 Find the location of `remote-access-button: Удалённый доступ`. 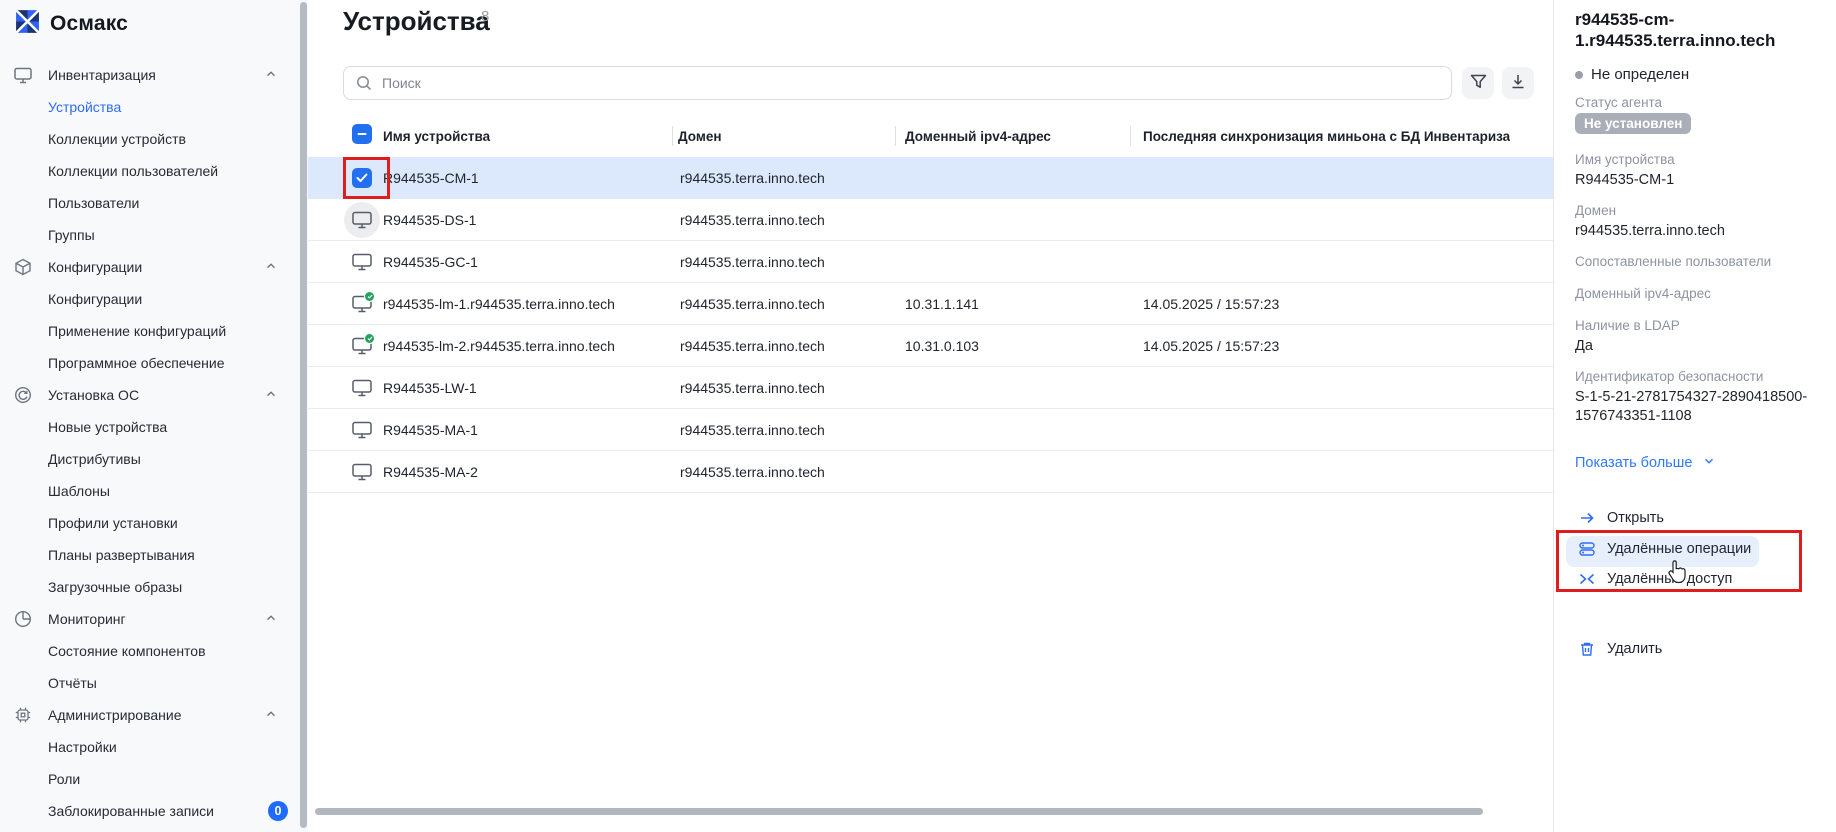

remote-access-button: Удалённый доступ is located at coordinates (1655, 579).